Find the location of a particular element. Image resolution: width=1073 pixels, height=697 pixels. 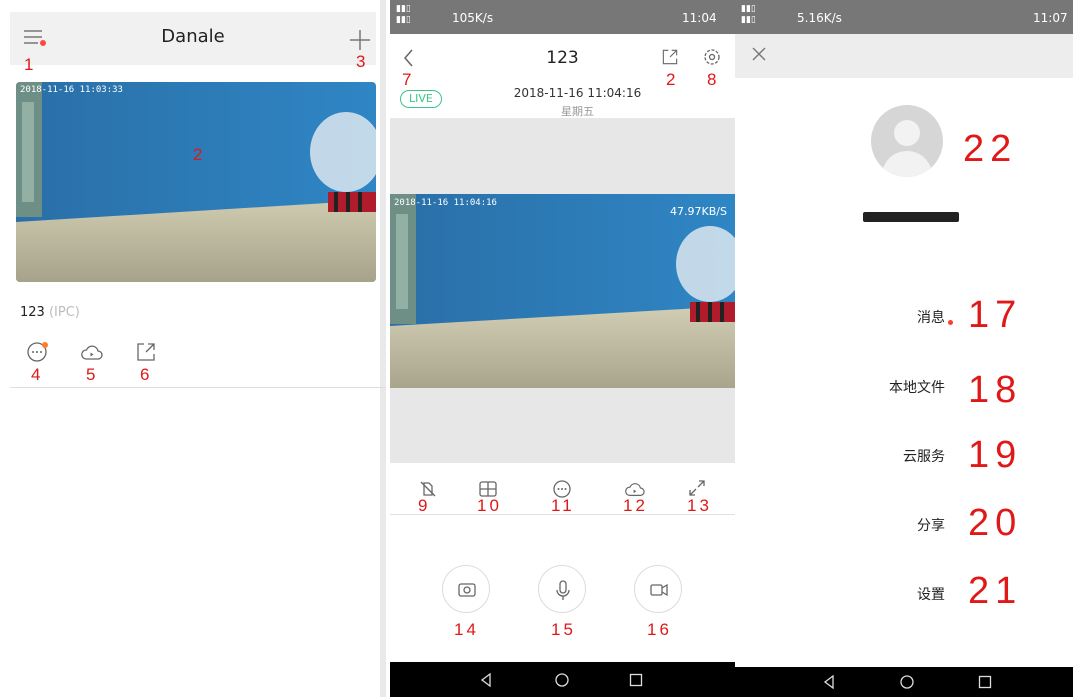

menu-cloud-service: 云服务 is located at coordinates (890, 456).